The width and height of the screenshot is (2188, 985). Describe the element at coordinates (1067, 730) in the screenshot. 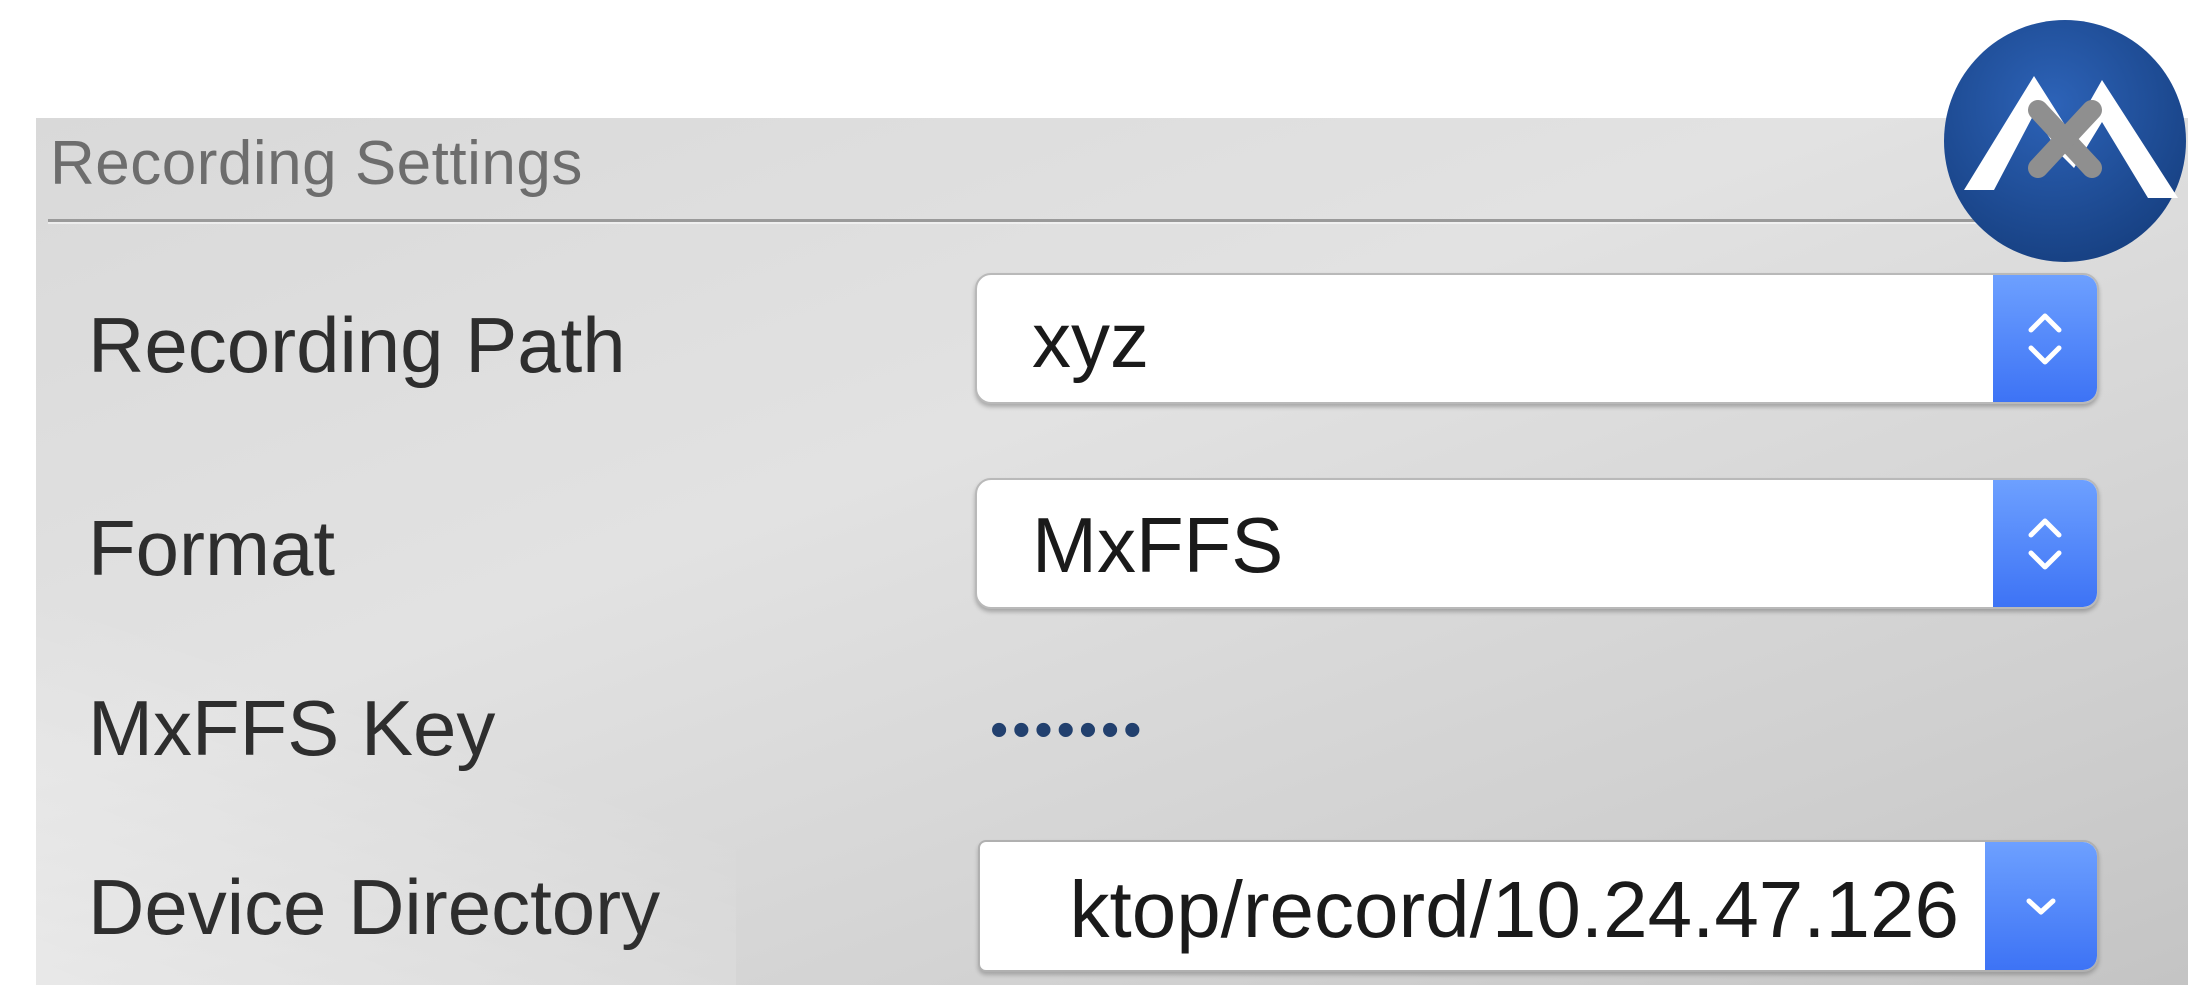

I see `mxffs-key-masked-field: •••••••` at that location.